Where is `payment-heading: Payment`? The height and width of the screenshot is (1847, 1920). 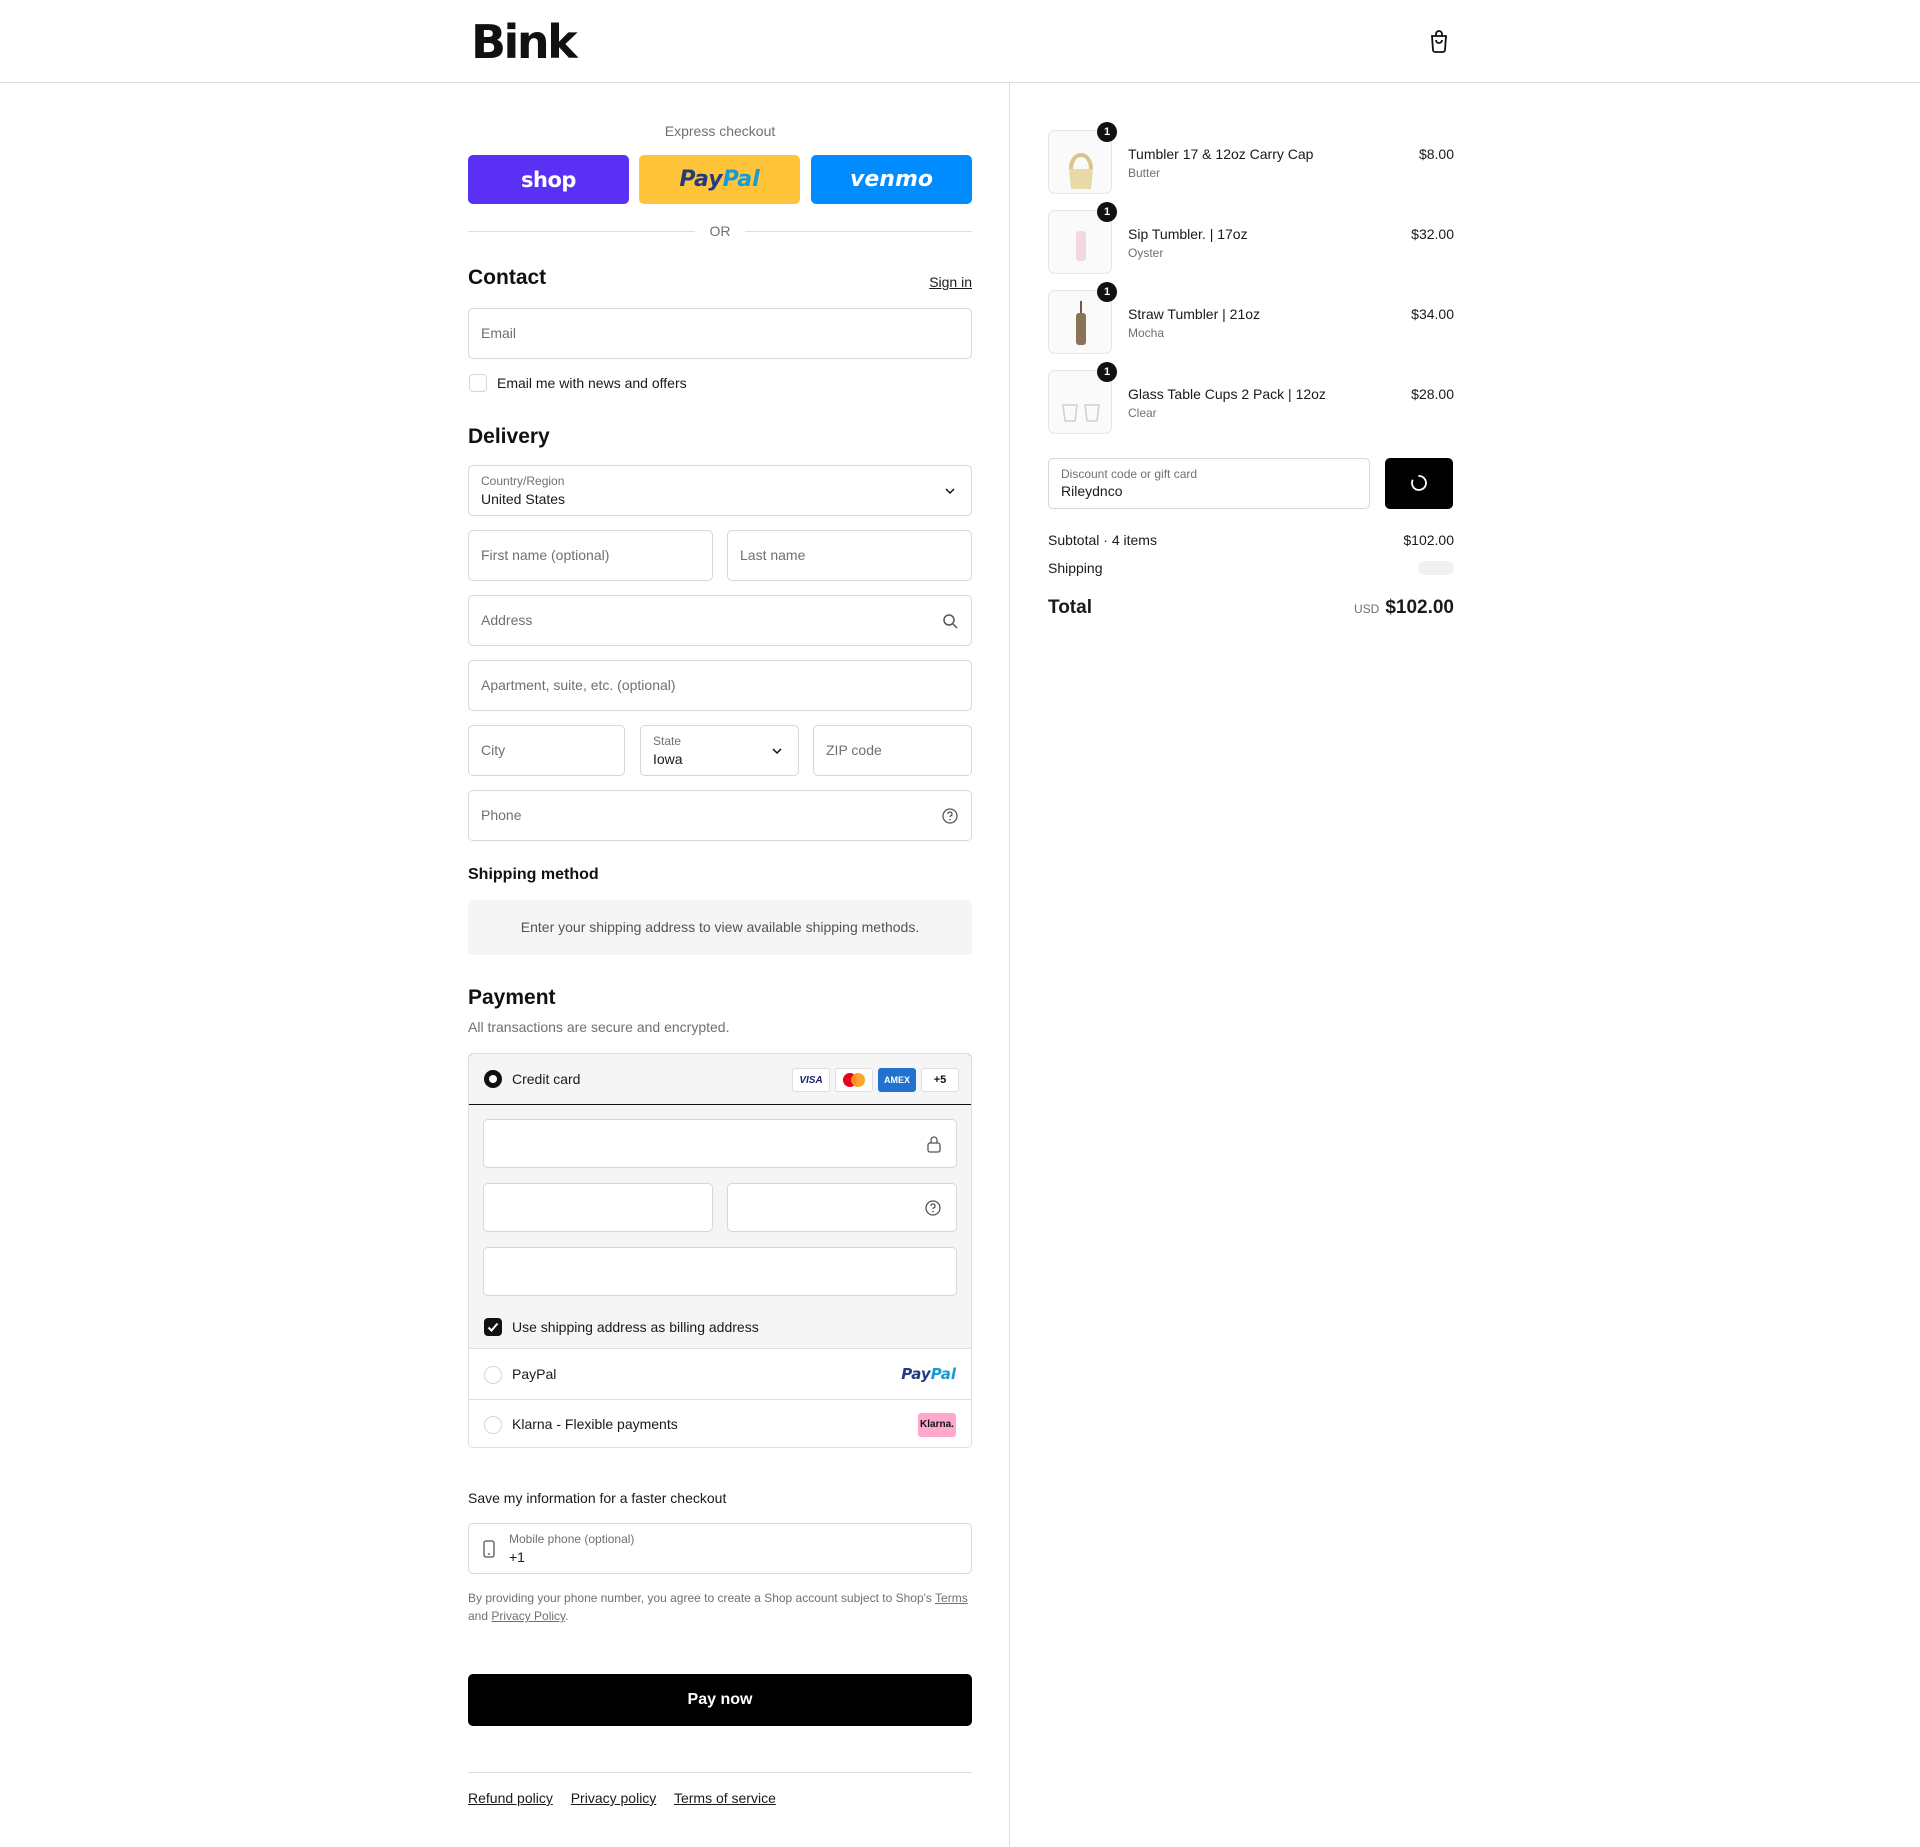
payment-heading: Payment is located at coordinates (512, 997).